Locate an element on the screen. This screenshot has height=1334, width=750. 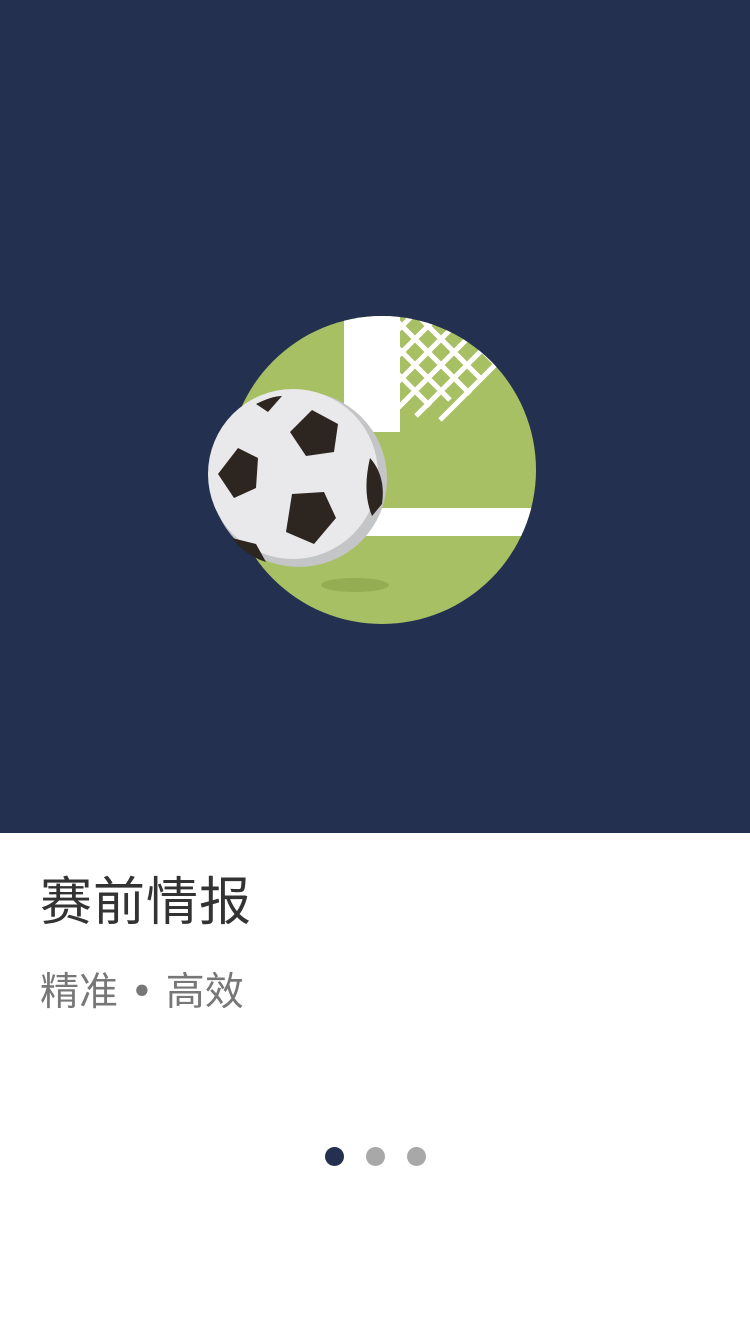
soccer-illustration is located at coordinates (372, 470).